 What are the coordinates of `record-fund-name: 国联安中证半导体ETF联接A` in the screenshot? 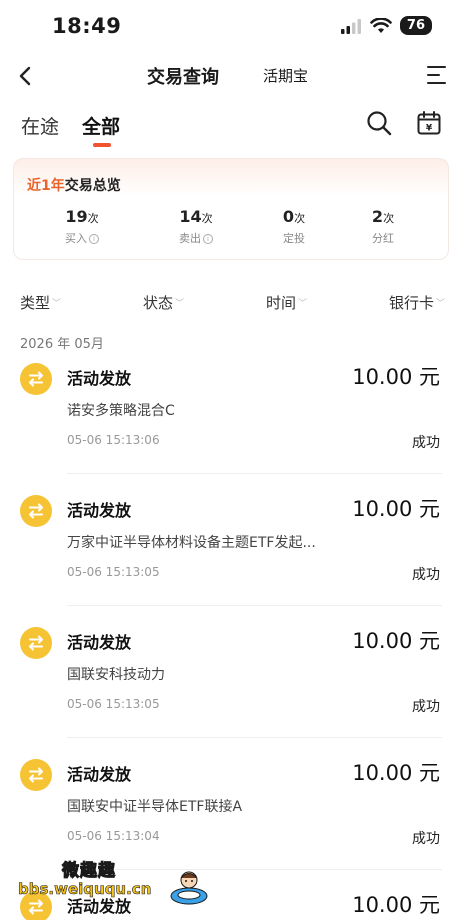 It's located at (155, 807).